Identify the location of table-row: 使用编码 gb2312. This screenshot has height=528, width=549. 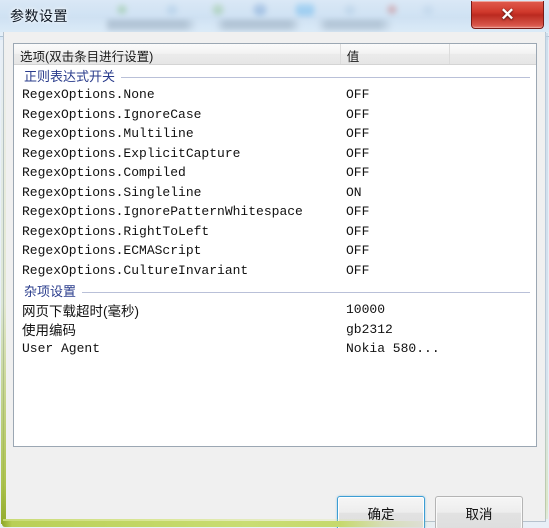
(275, 330).